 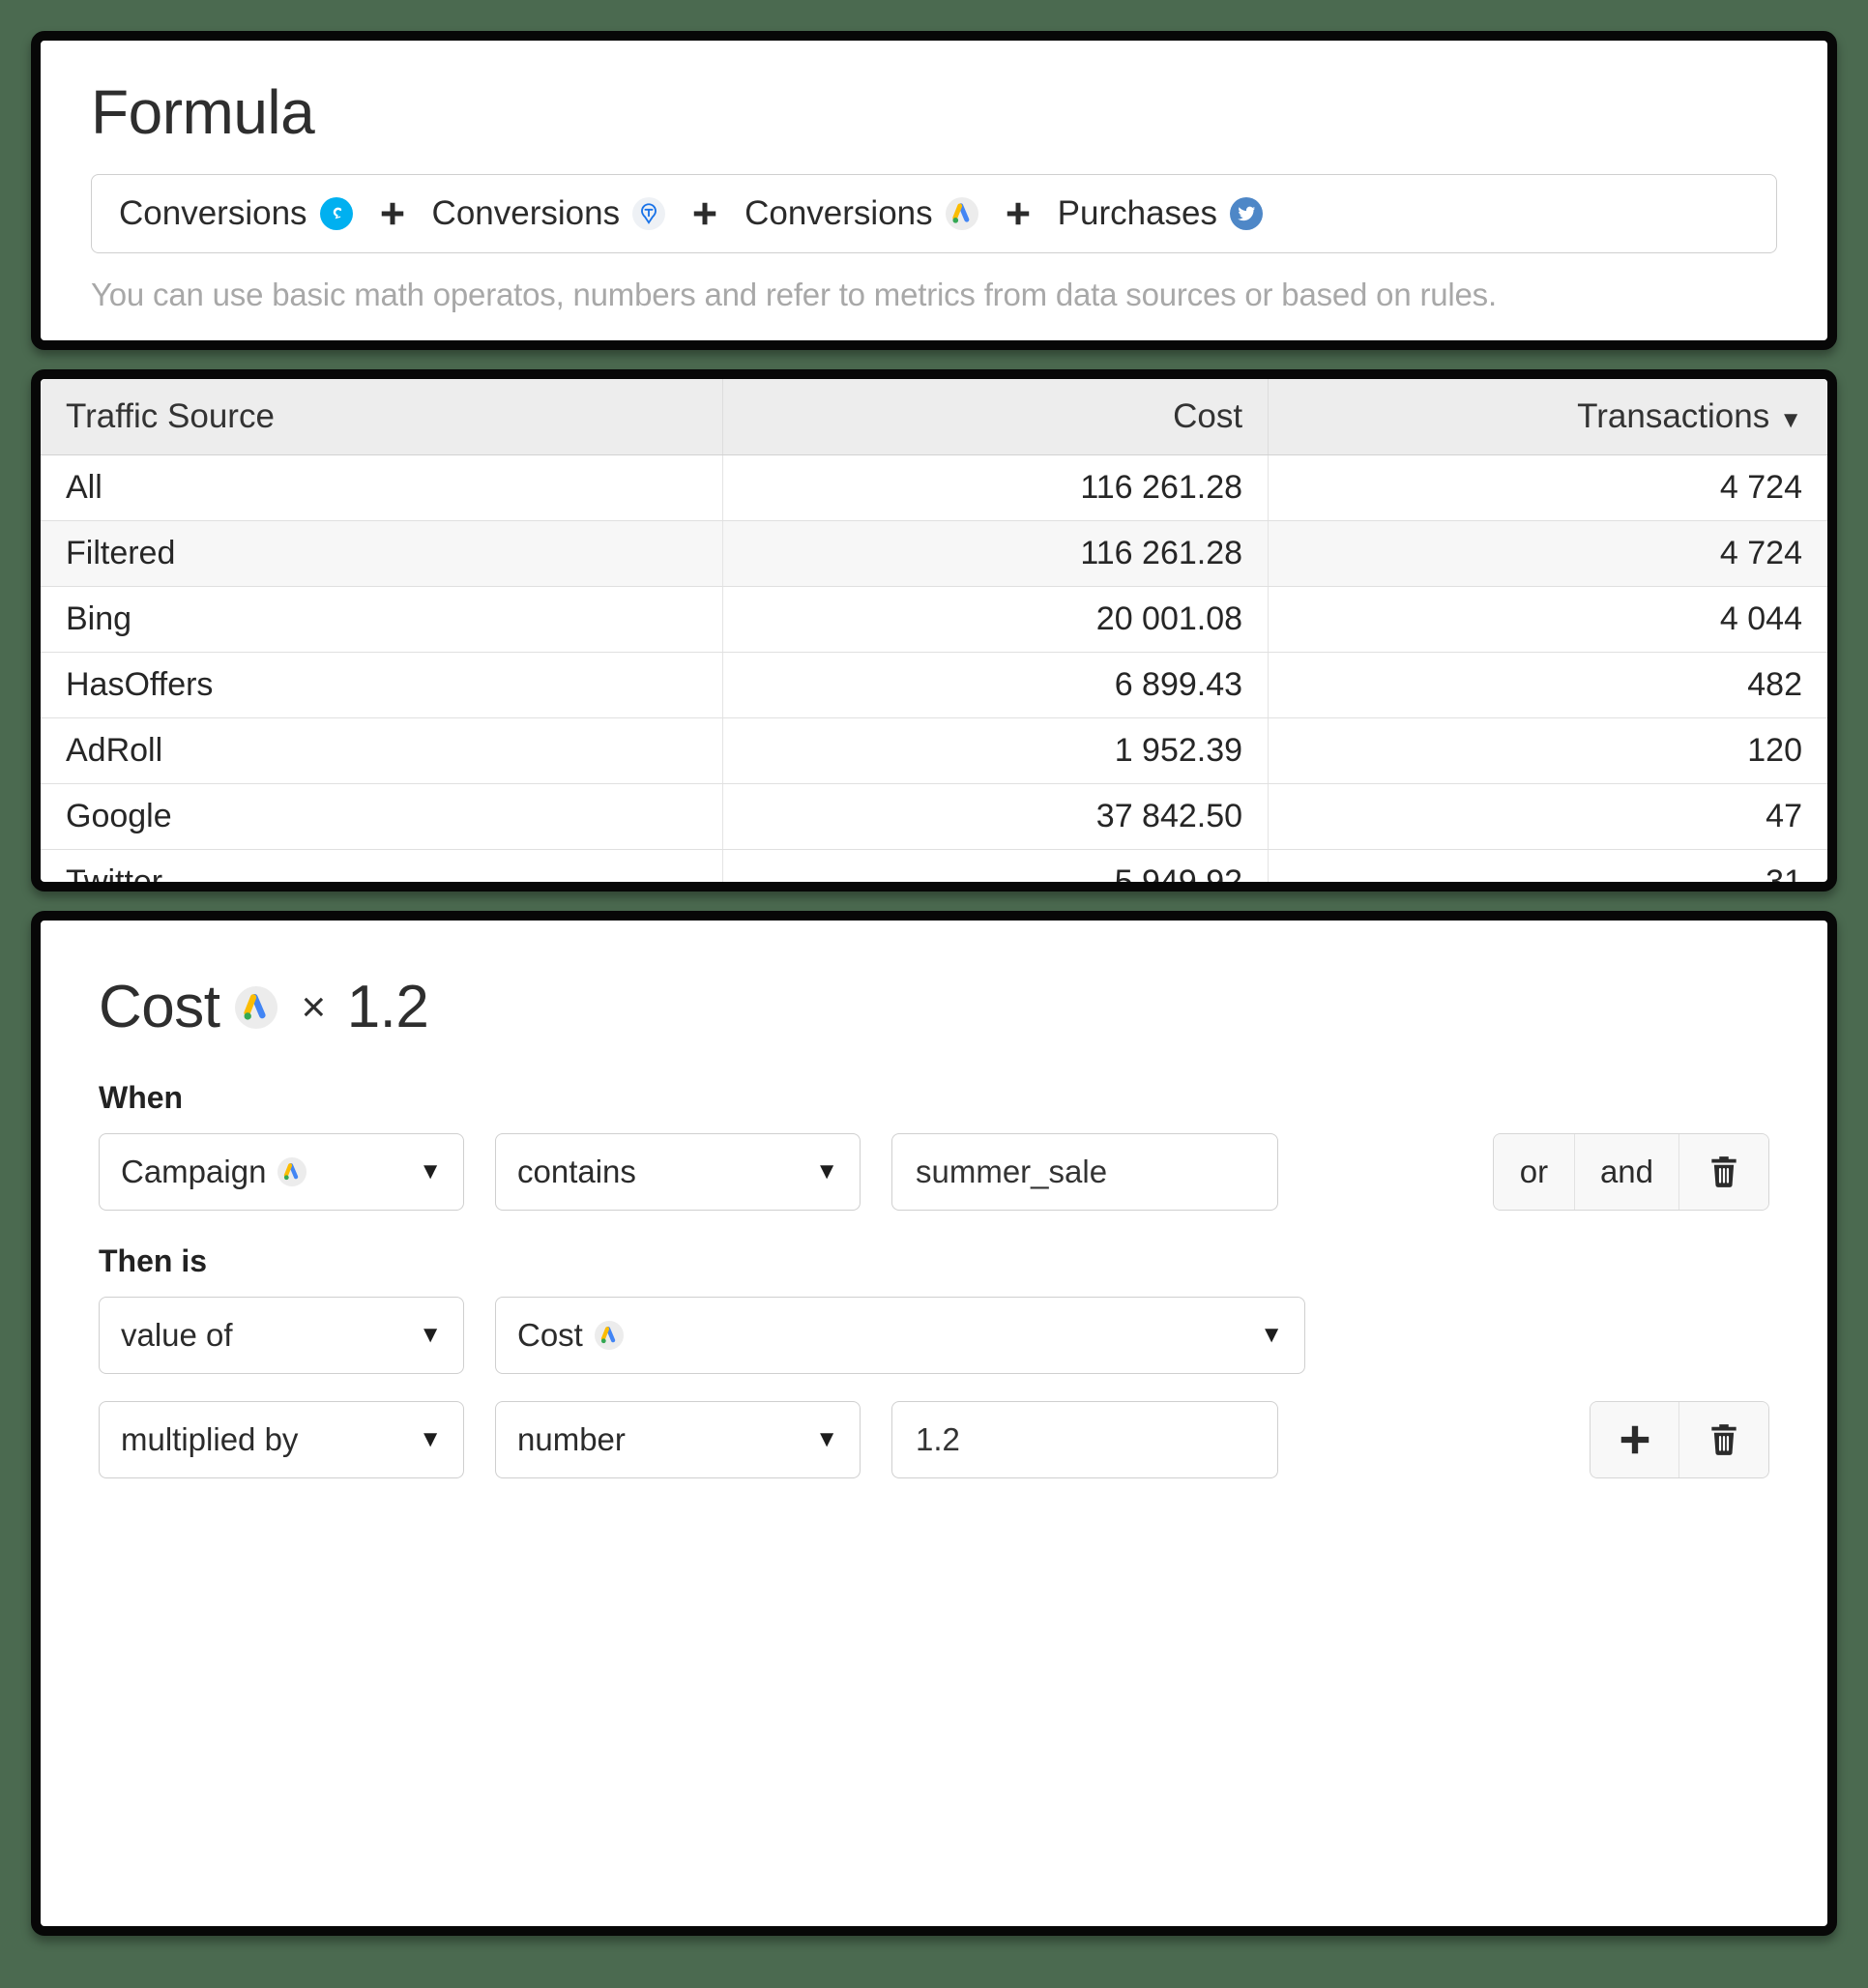 What do you see at coordinates (996, 865) in the screenshot?
I see `cell-cost: 5 949.92` at bounding box center [996, 865].